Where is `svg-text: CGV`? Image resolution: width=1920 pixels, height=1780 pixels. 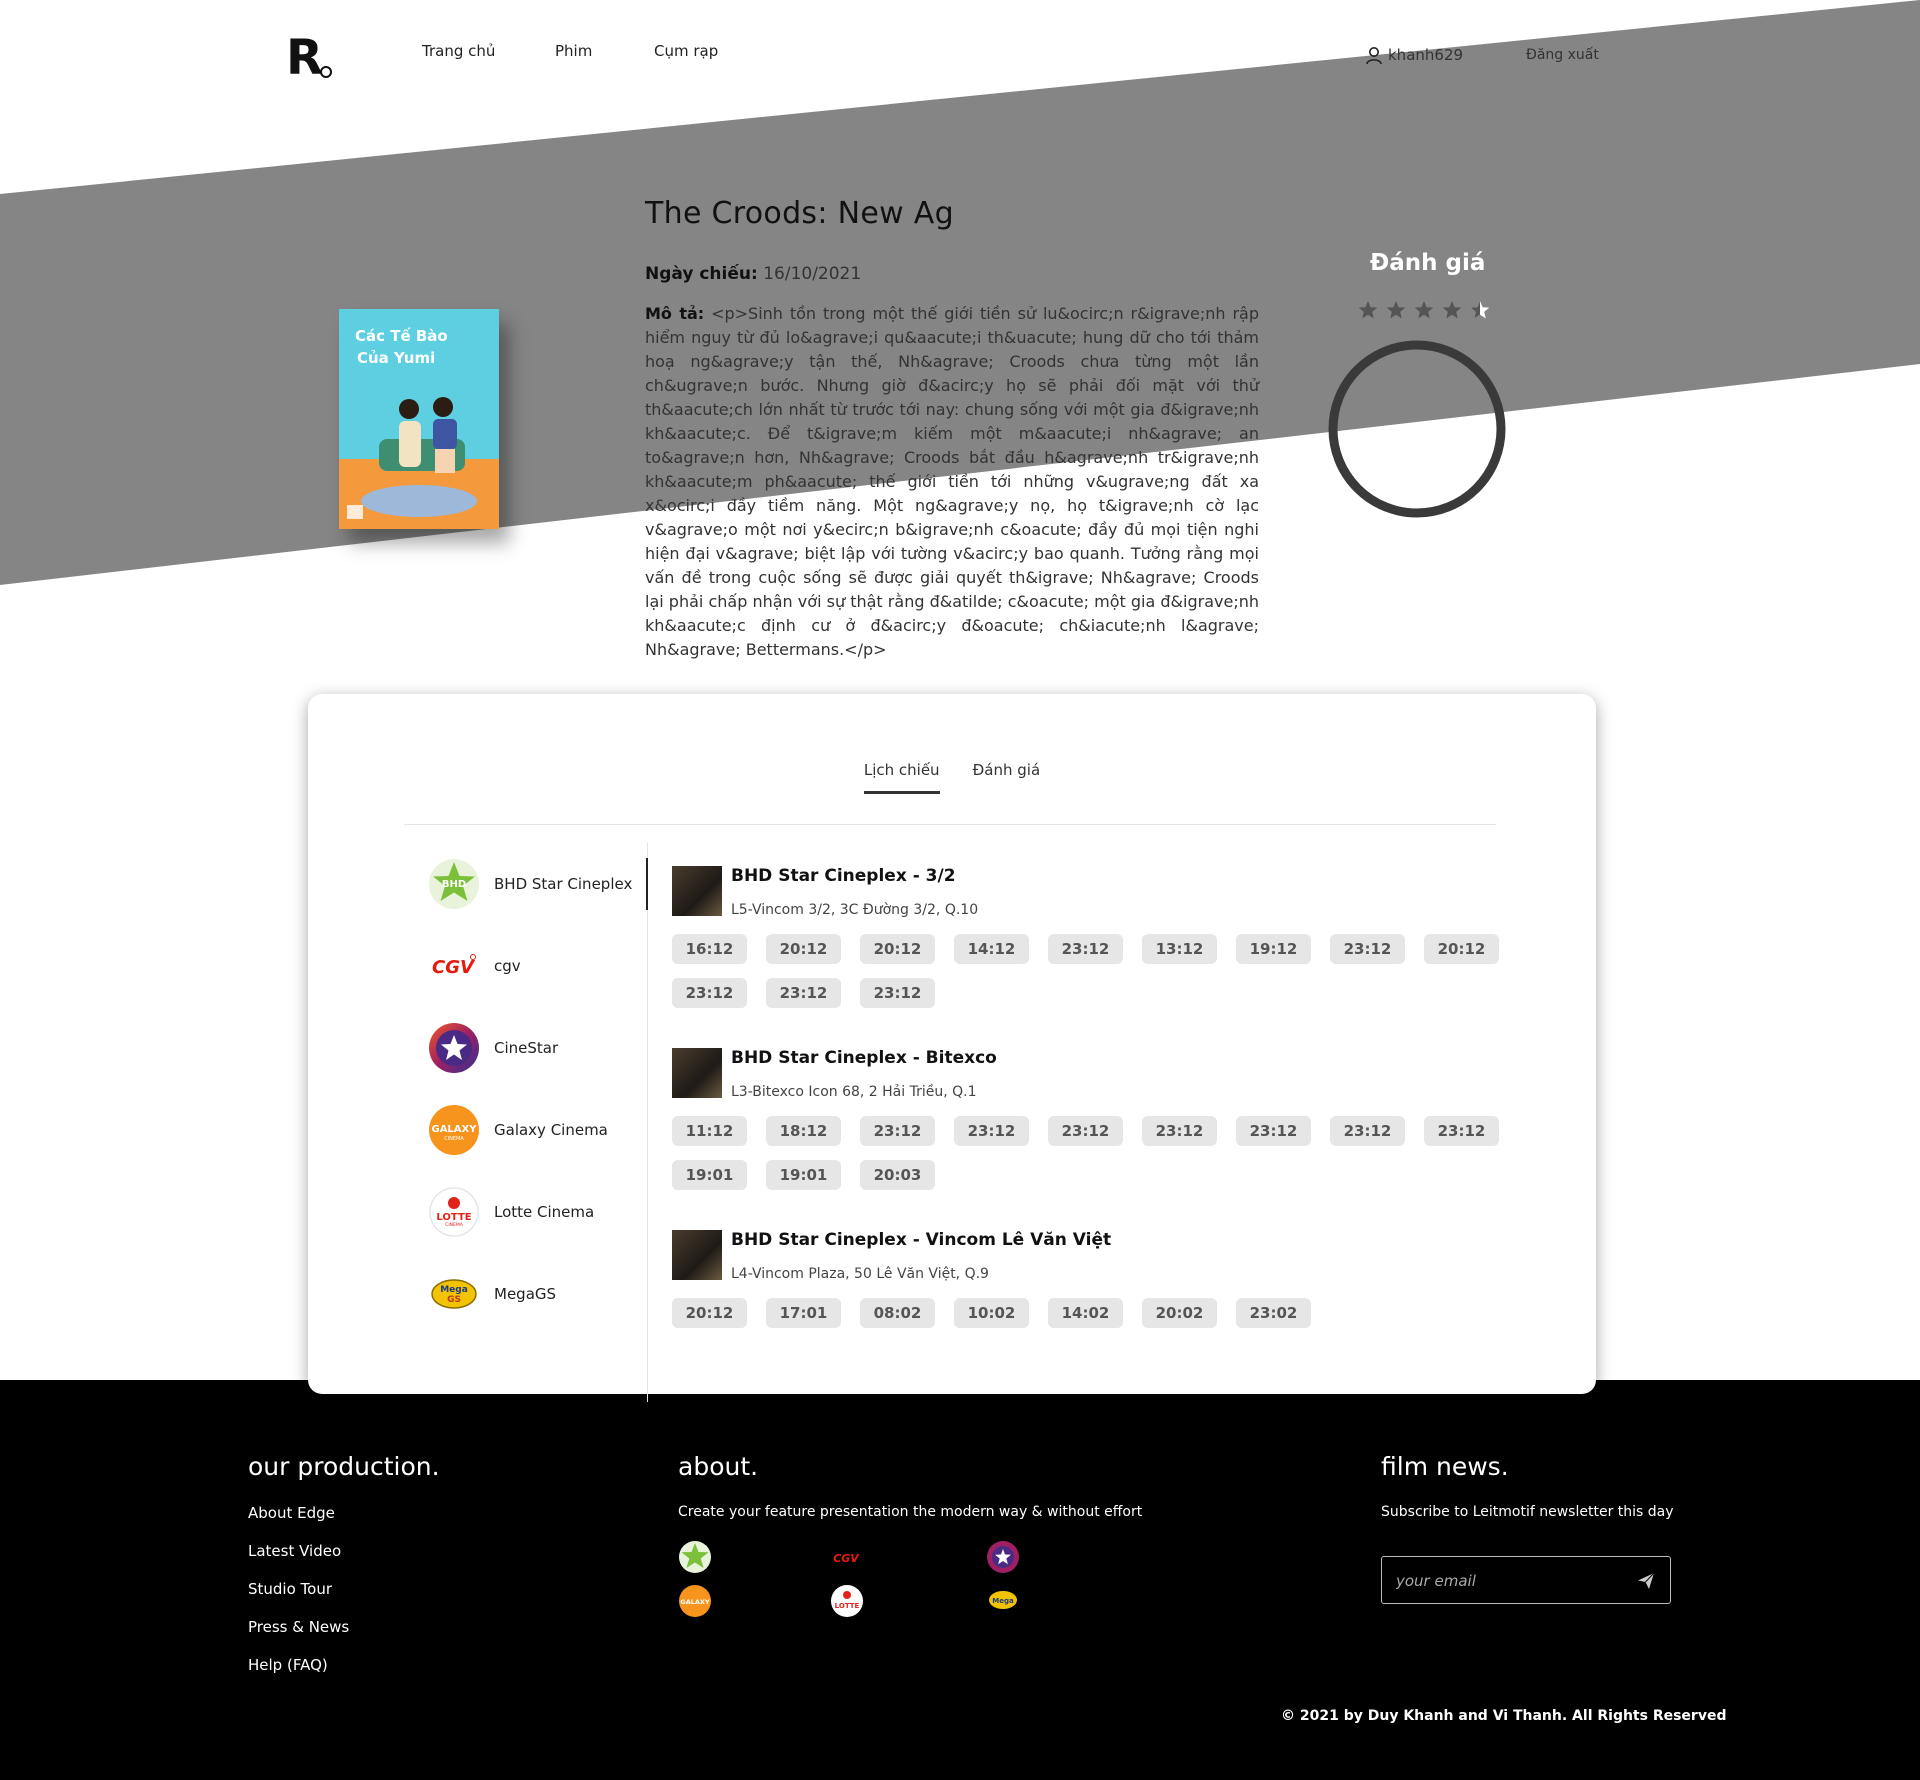 svg-text: CGV is located at coordinates (846, 1558).